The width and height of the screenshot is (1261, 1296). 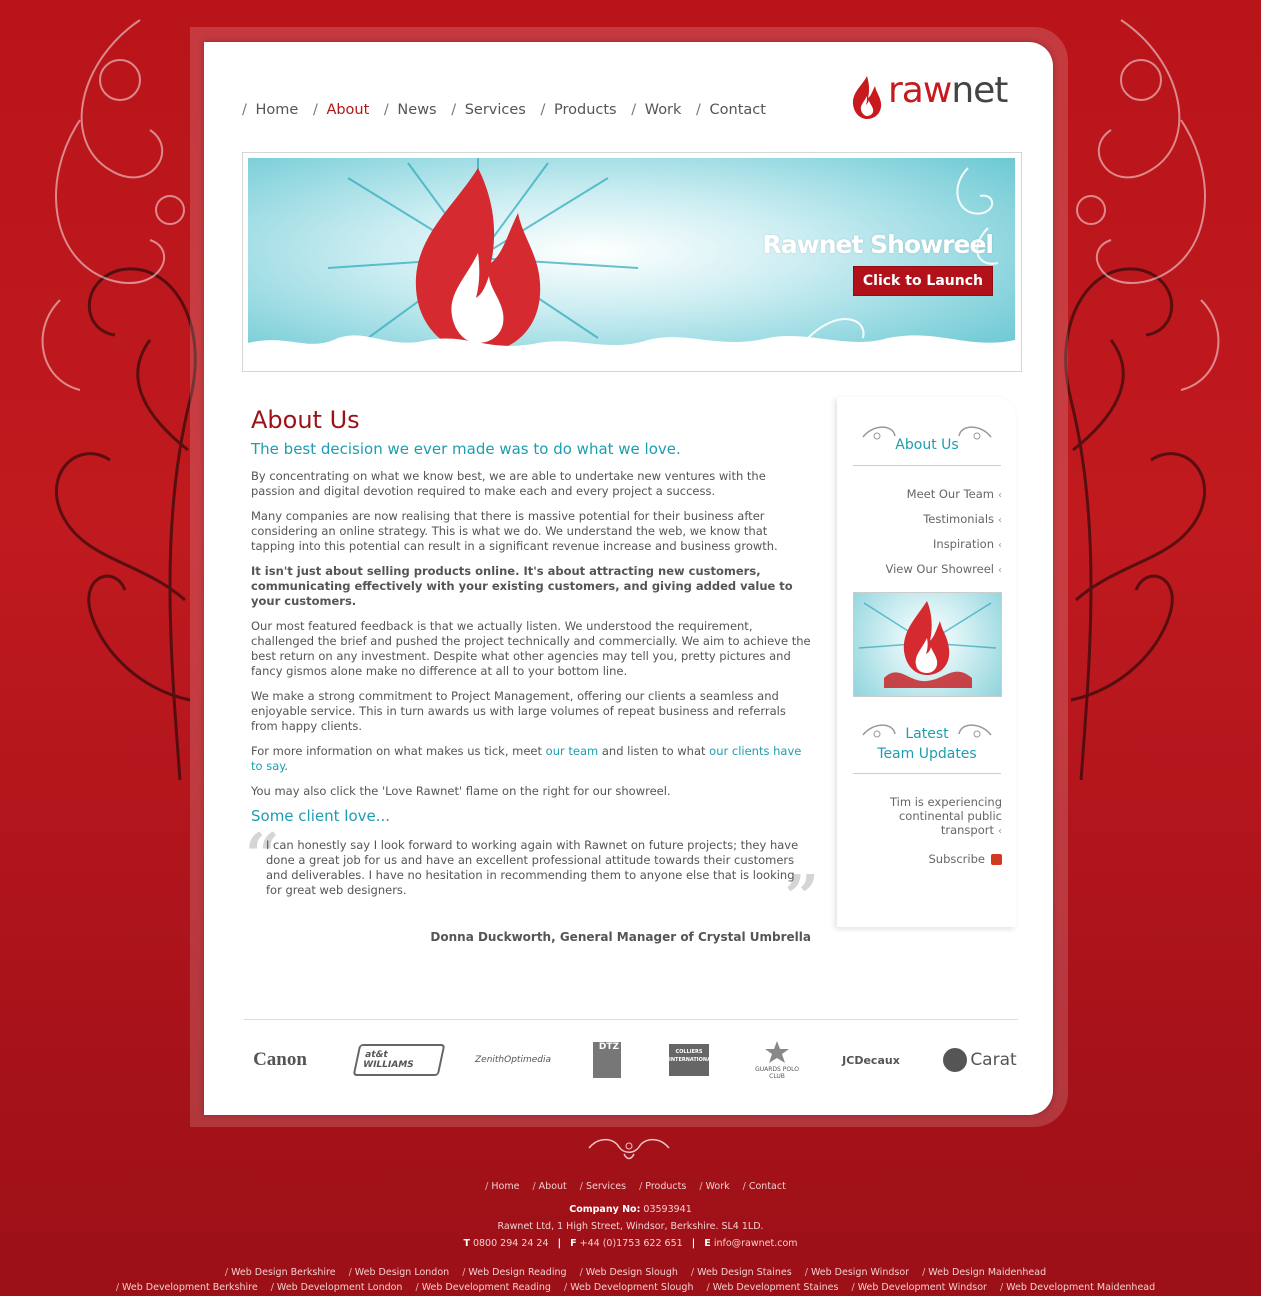 What do you see at coordinates (280, 1059) in the screenshot?
I see `client-logo-canon: Canon` at bounding box center [280, 1059].